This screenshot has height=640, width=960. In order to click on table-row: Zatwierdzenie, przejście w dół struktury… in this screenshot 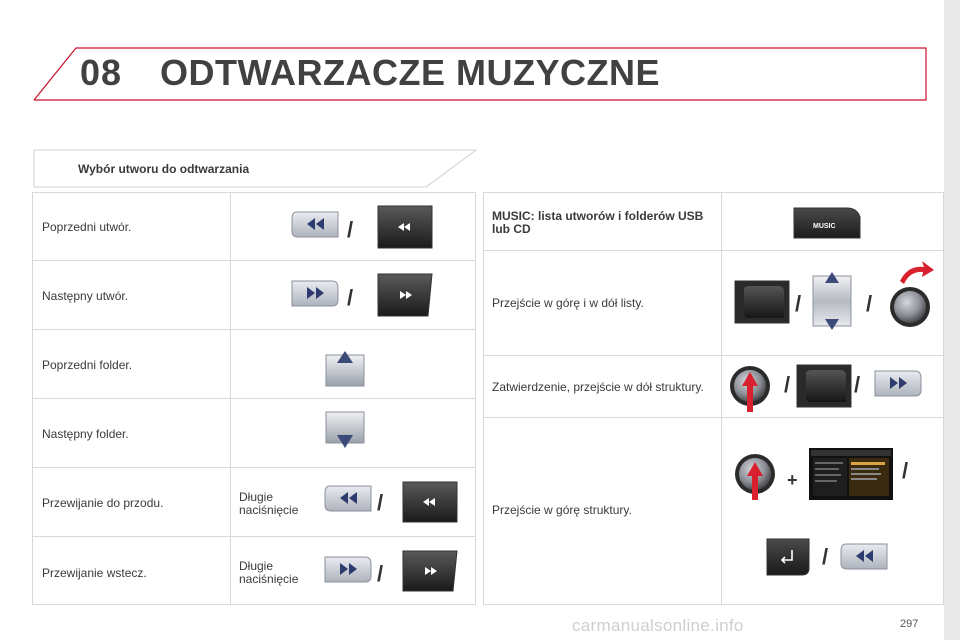, I will do `click(713, 387)`.